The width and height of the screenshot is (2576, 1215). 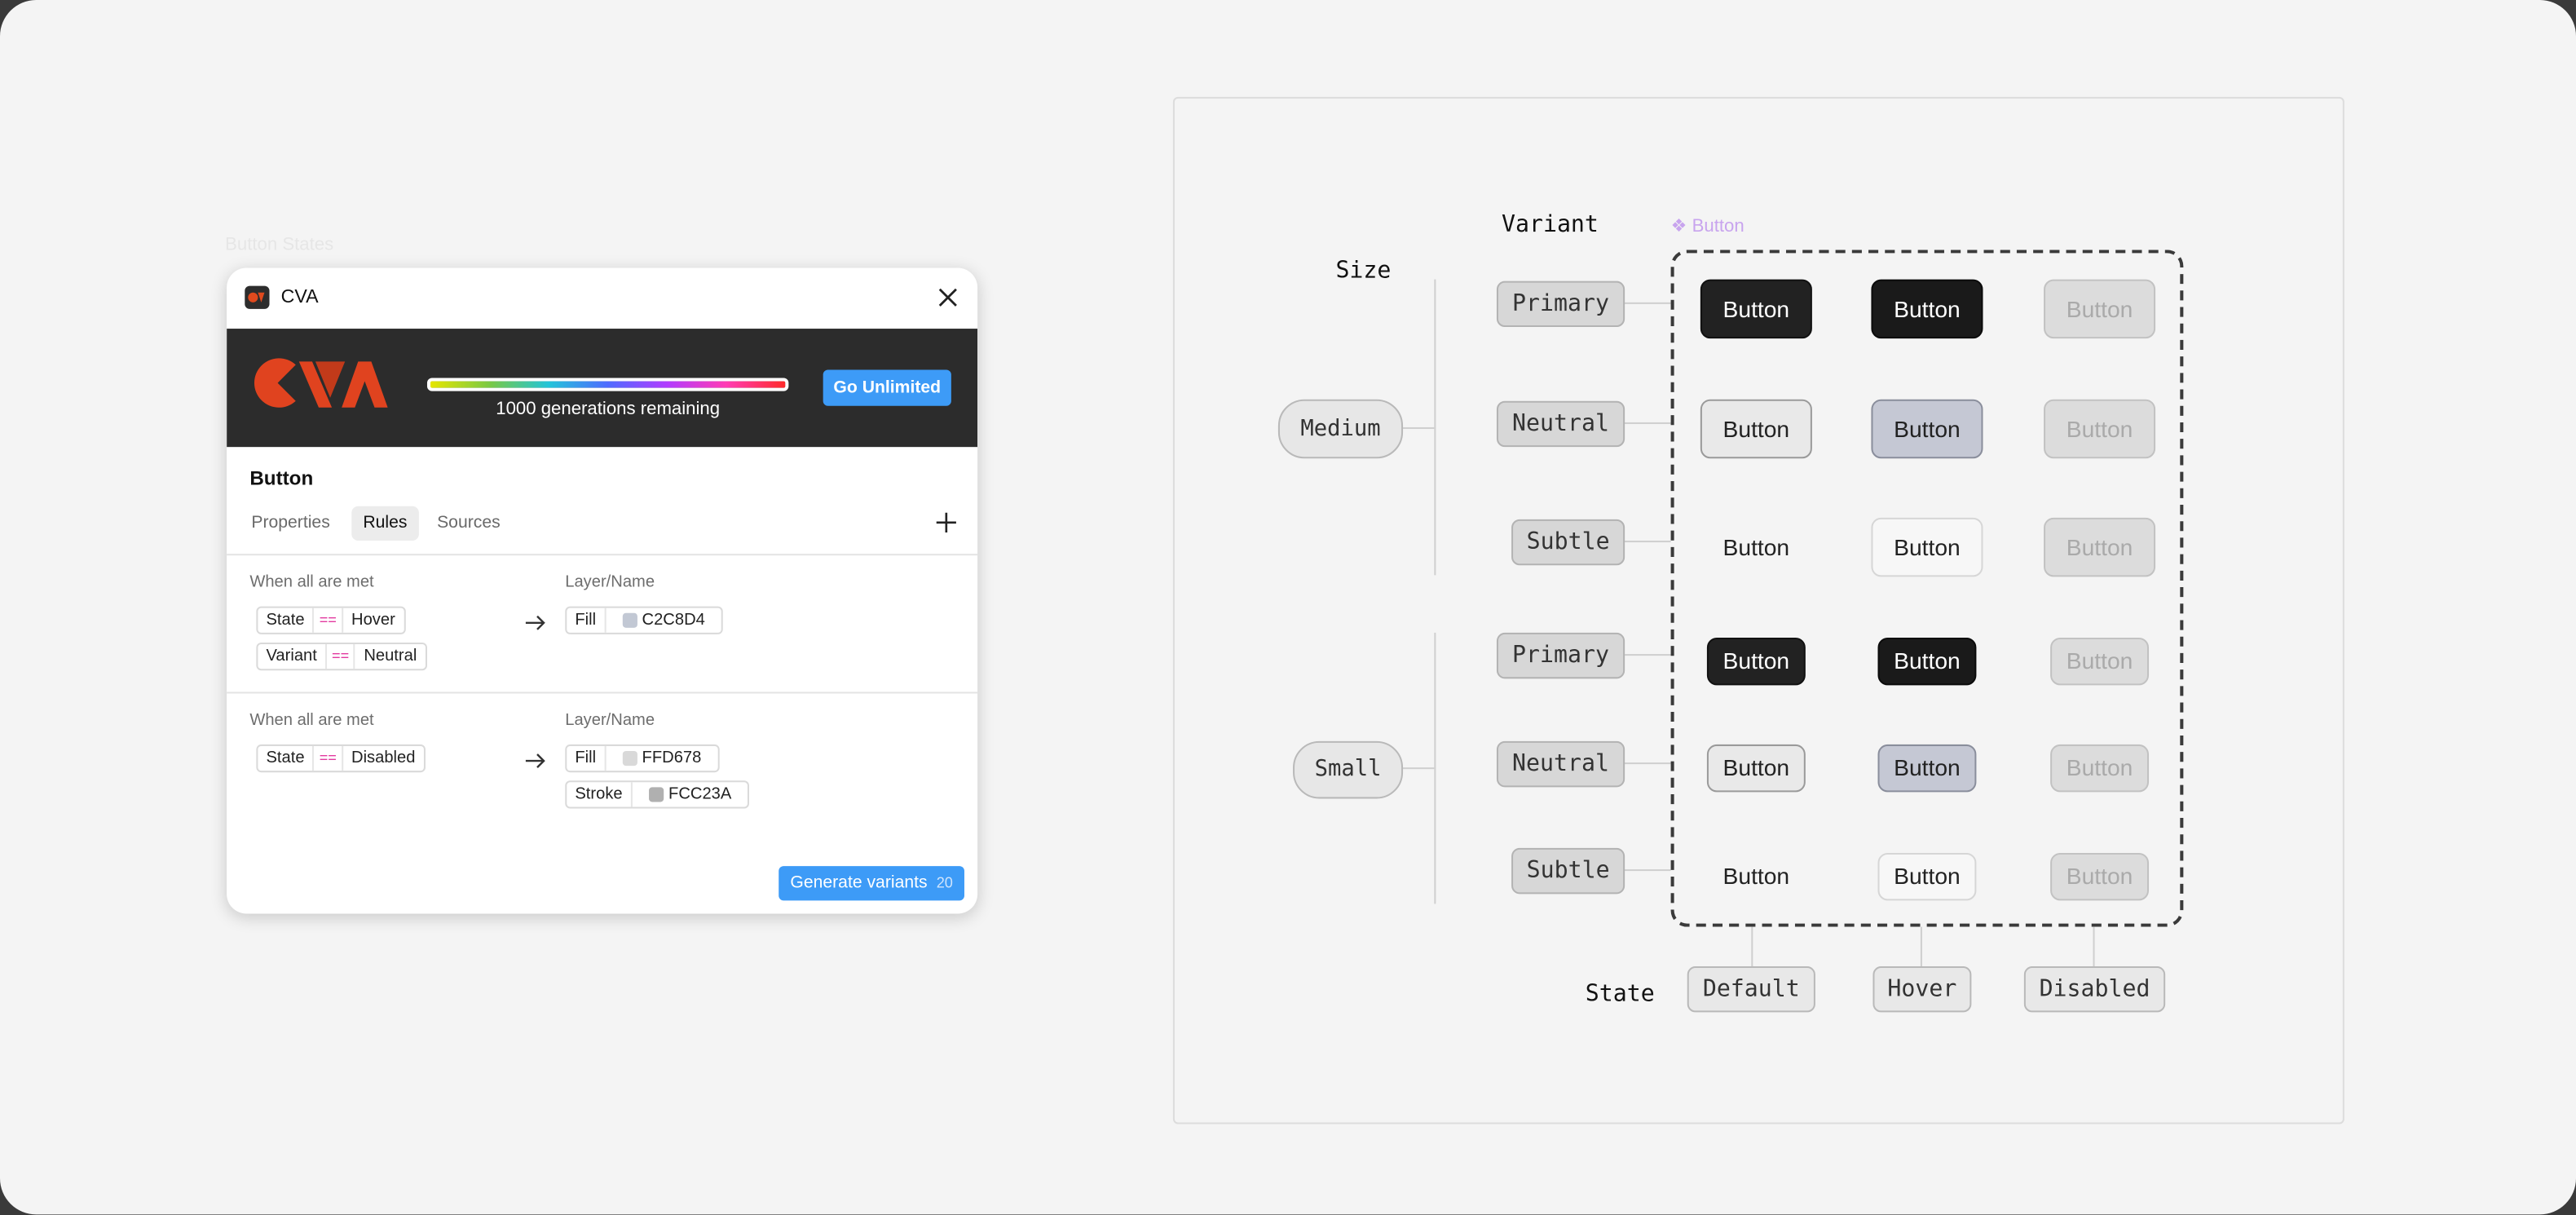 I want to click on condition-chip: State == Hover, so click(x=330, y=620).